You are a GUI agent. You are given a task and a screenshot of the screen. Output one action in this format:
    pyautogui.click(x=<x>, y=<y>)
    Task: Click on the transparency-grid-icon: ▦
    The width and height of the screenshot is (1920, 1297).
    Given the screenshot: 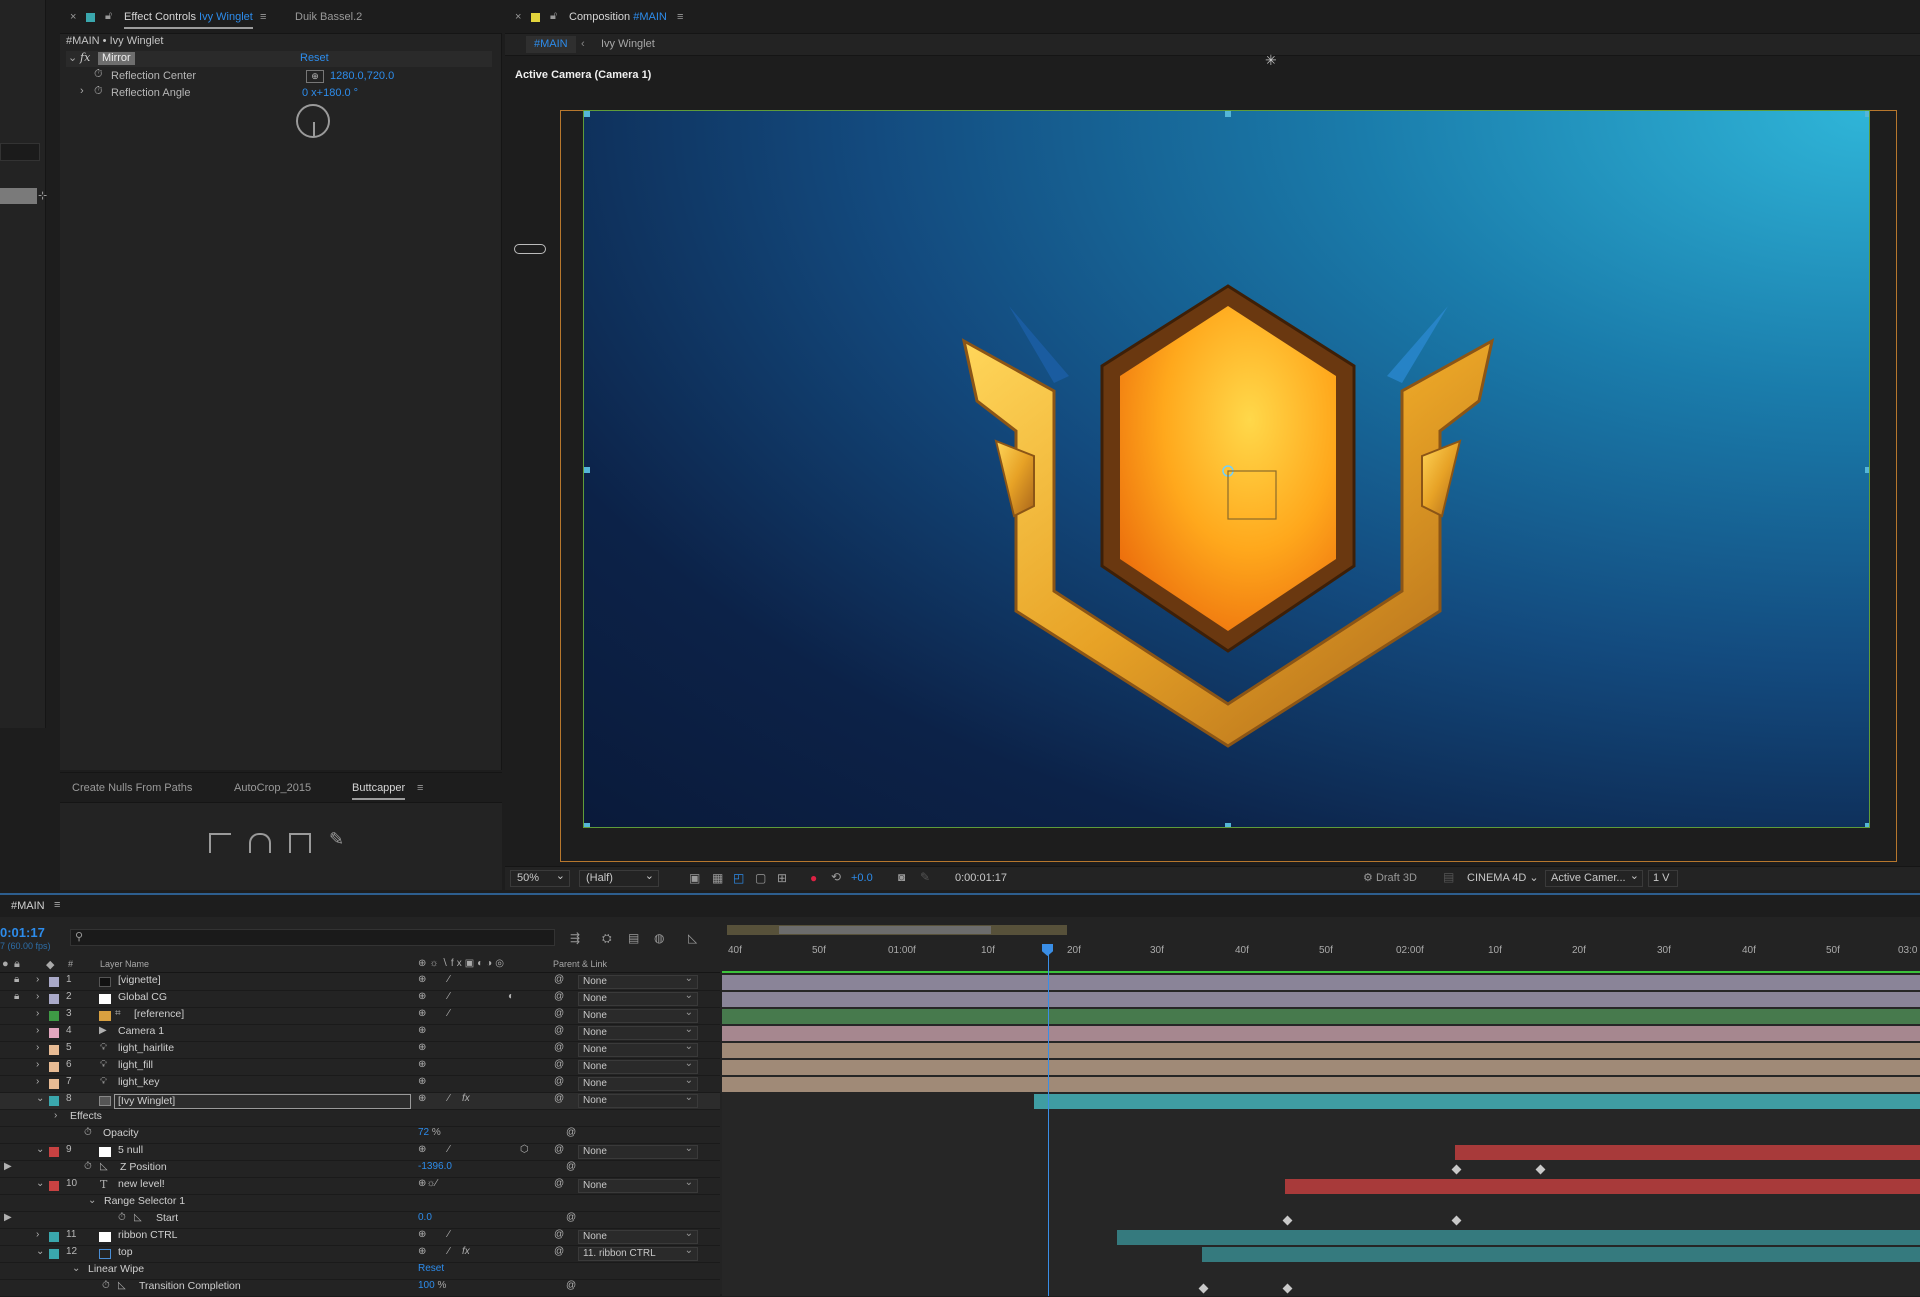 What is the action you would take?
    pyautogui.click(x=717, y=878)
    